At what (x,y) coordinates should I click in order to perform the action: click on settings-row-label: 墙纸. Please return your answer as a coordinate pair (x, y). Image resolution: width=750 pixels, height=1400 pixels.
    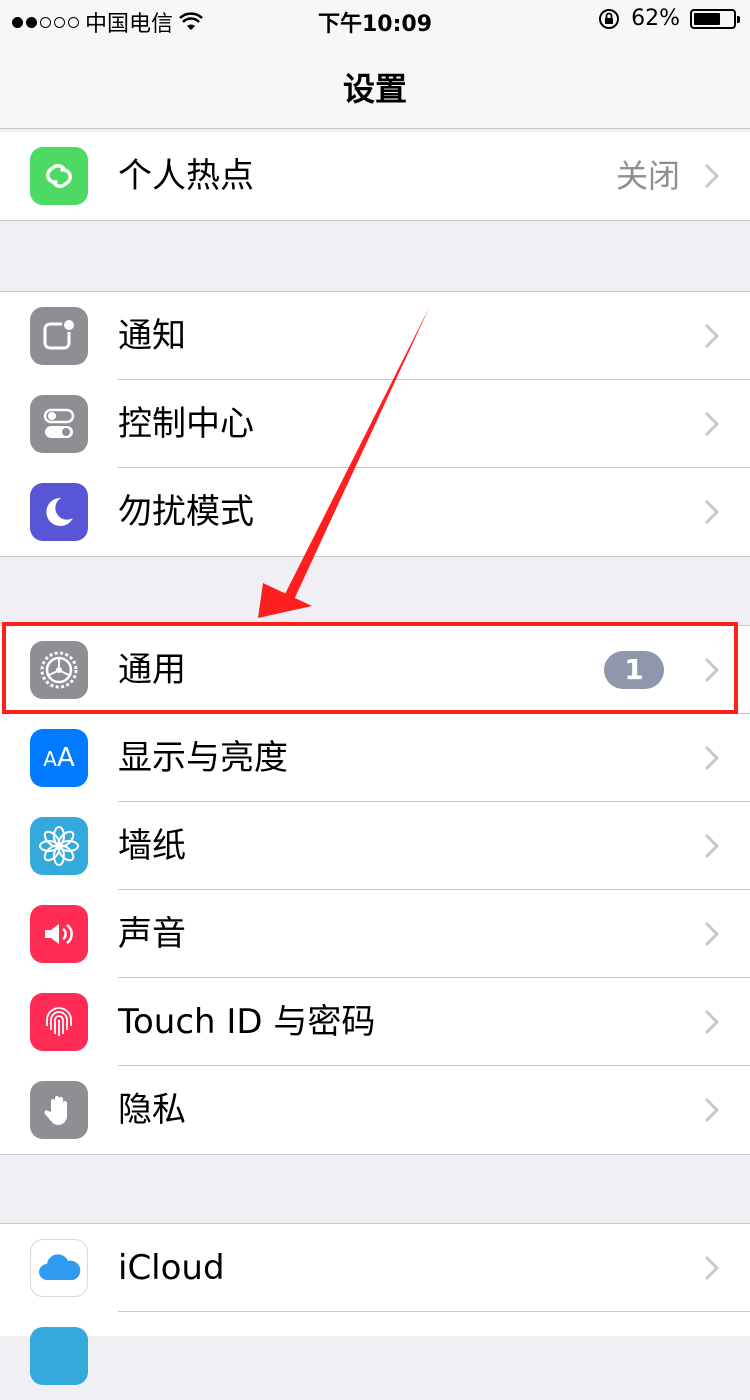
    Looking at the image, I should click on (152, 846).